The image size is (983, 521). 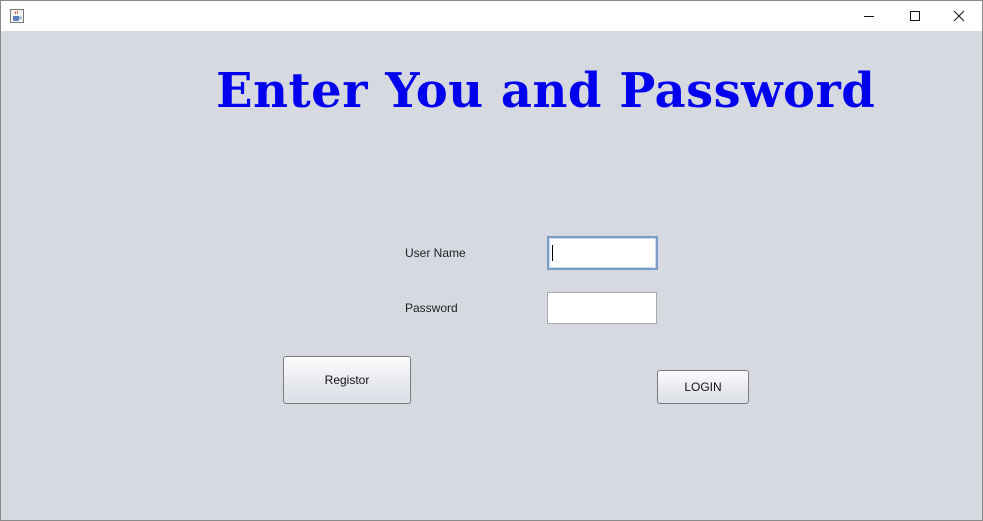 I want to click on maximize-icon, so click(x=915, y=16).